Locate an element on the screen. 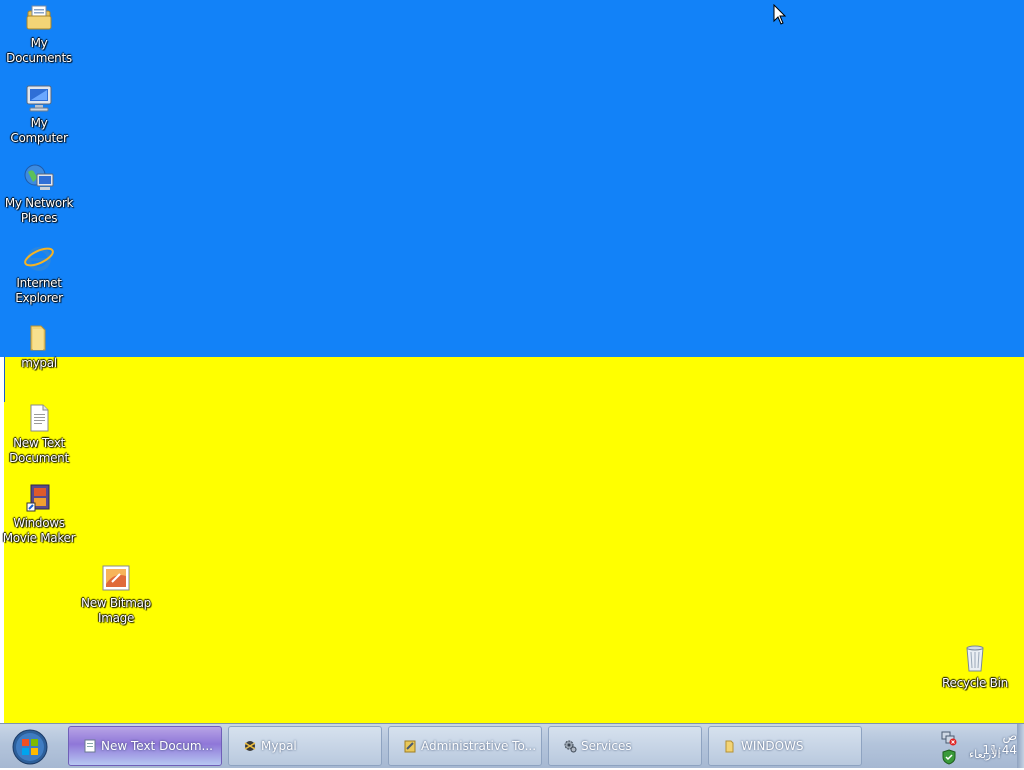 This screenshot has width=1024, height=770. taskbar-button-label: WINDOWS is located at coordinates (772, 746).